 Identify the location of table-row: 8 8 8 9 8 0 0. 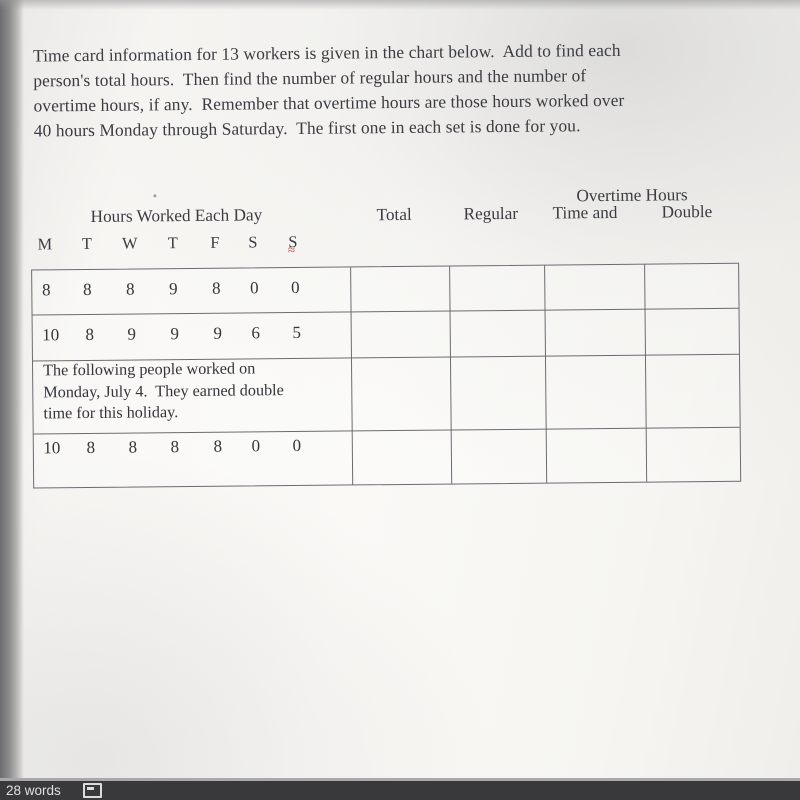
(192, 291).